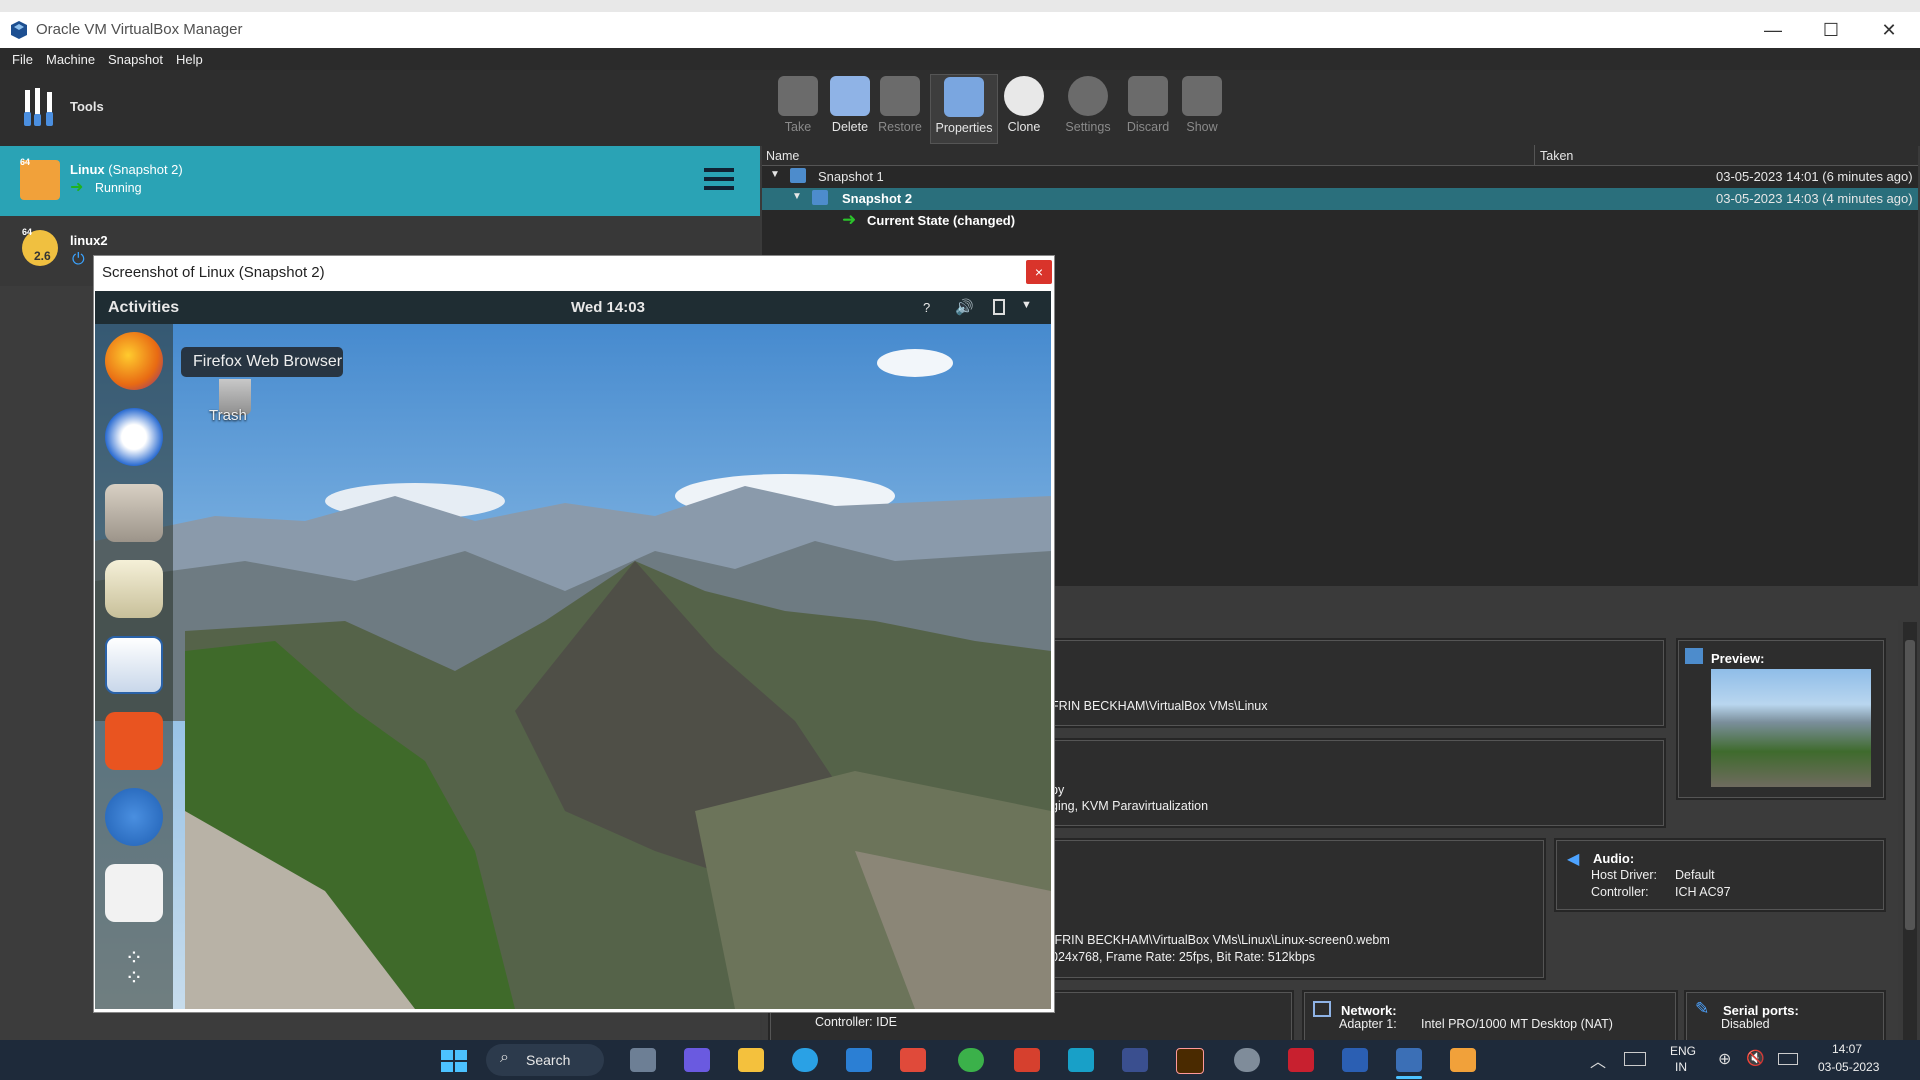  I want to click on keyboard-icon, so click(1635, 1059).